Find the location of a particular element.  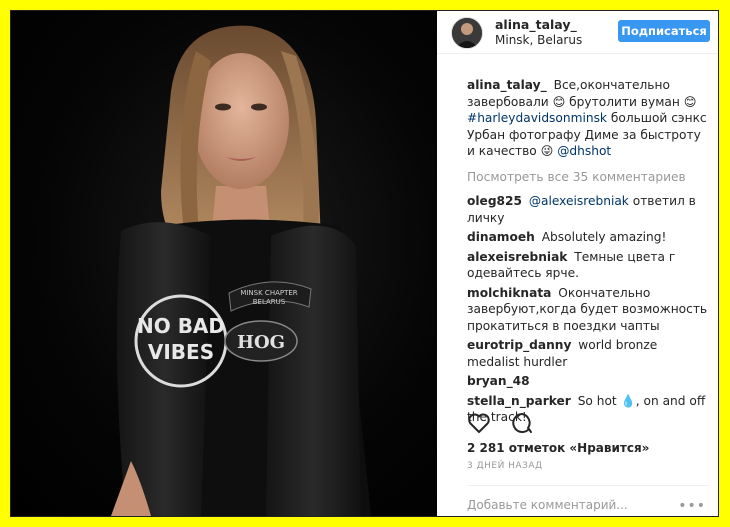

header-username: alina_talay_ is located at coordinates (536, 24).